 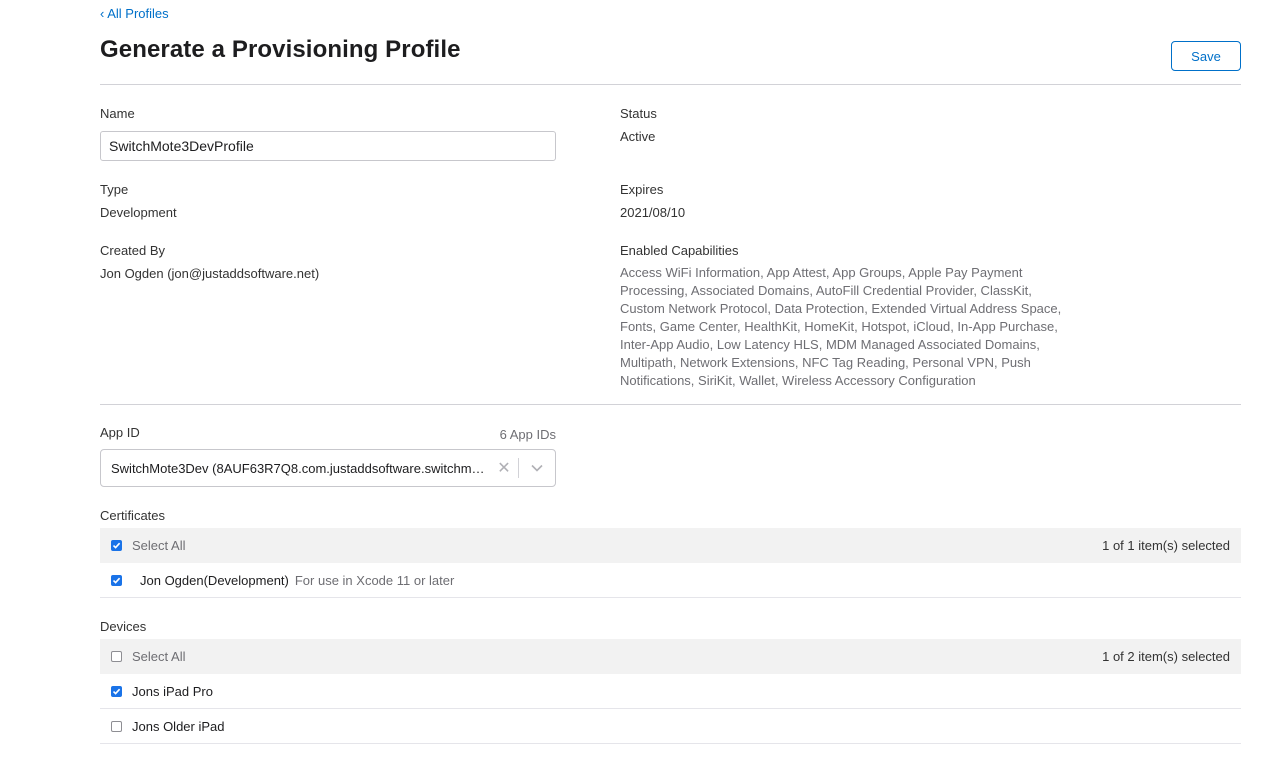 What do you see at coordinates (123, 626) in the screenshot?
I see `devices-label: Devices` at bounding box center [123, 626].